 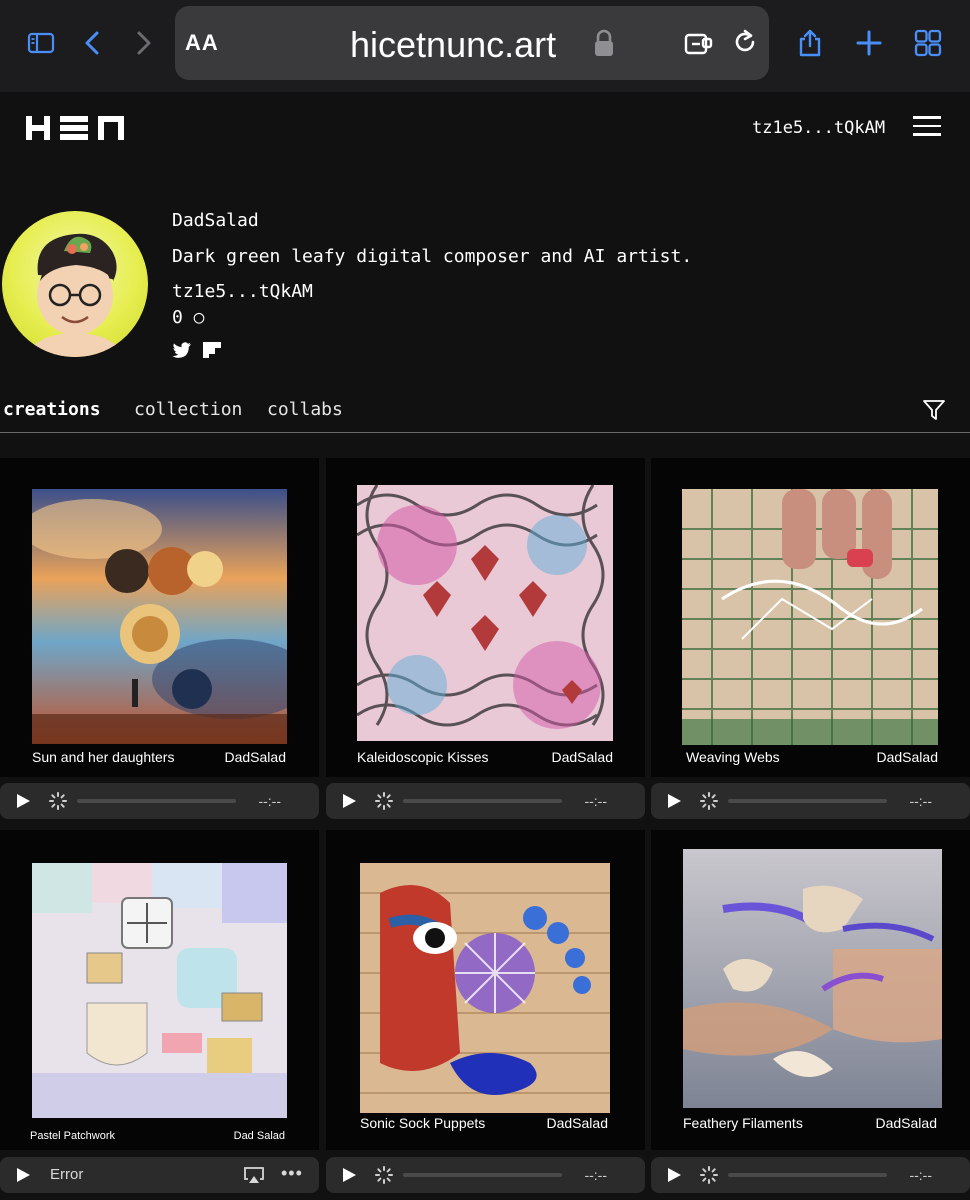 What do you see at coordinates (305, 409) in the screenshot?
I see `tab-collabs: collabs` at bounding box center [305, 409].